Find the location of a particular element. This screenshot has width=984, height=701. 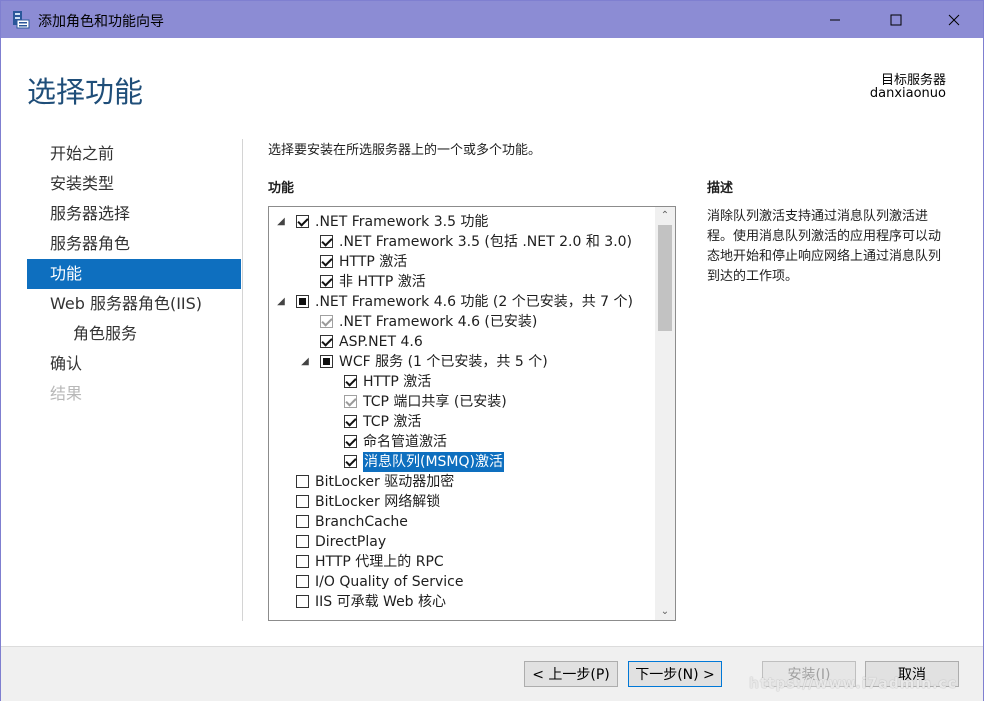

scroll-thumb is located at coordinates (665, 278).